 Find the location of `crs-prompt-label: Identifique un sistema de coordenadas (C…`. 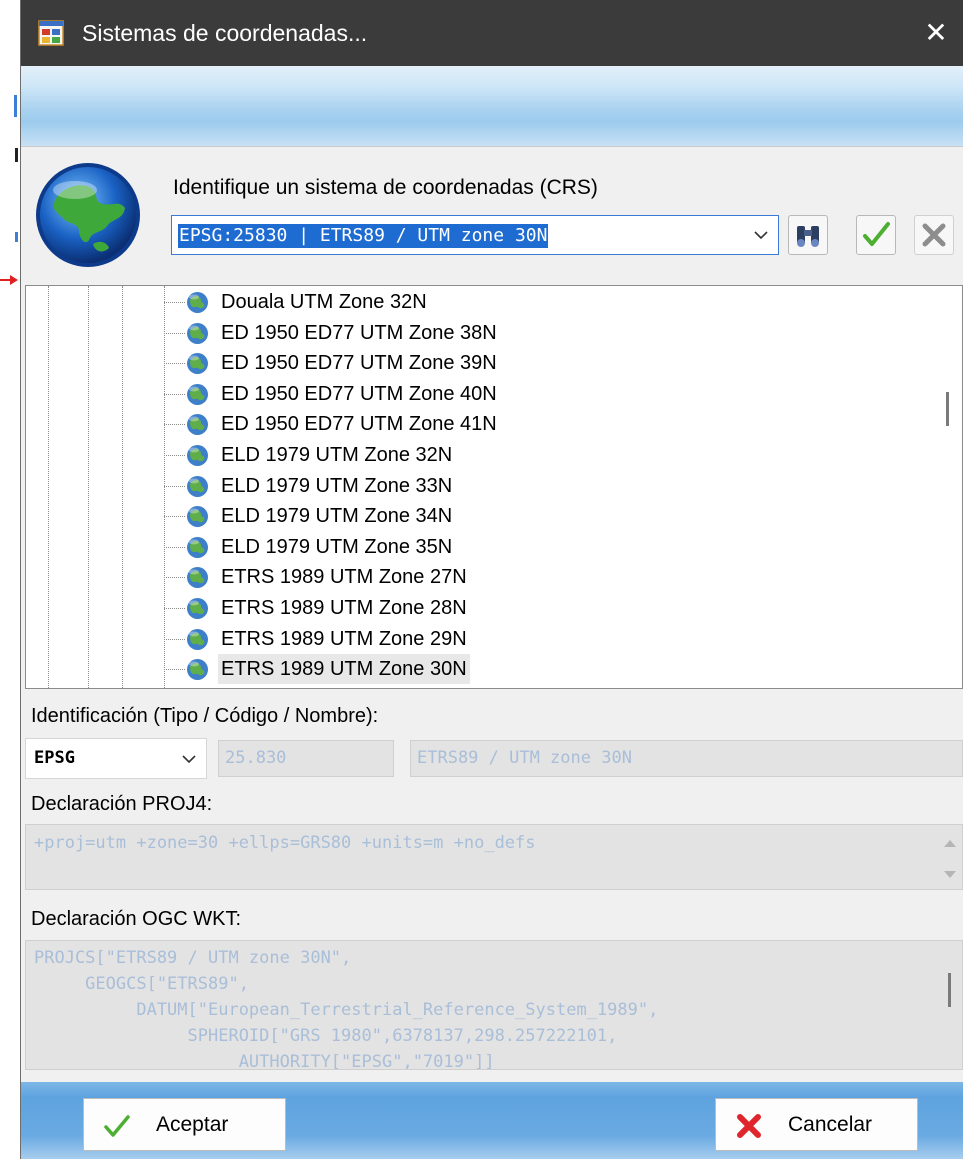

crs-prompt-label: Identifique un sistema de coordenadas (C… is located at coordinates (385, 187).